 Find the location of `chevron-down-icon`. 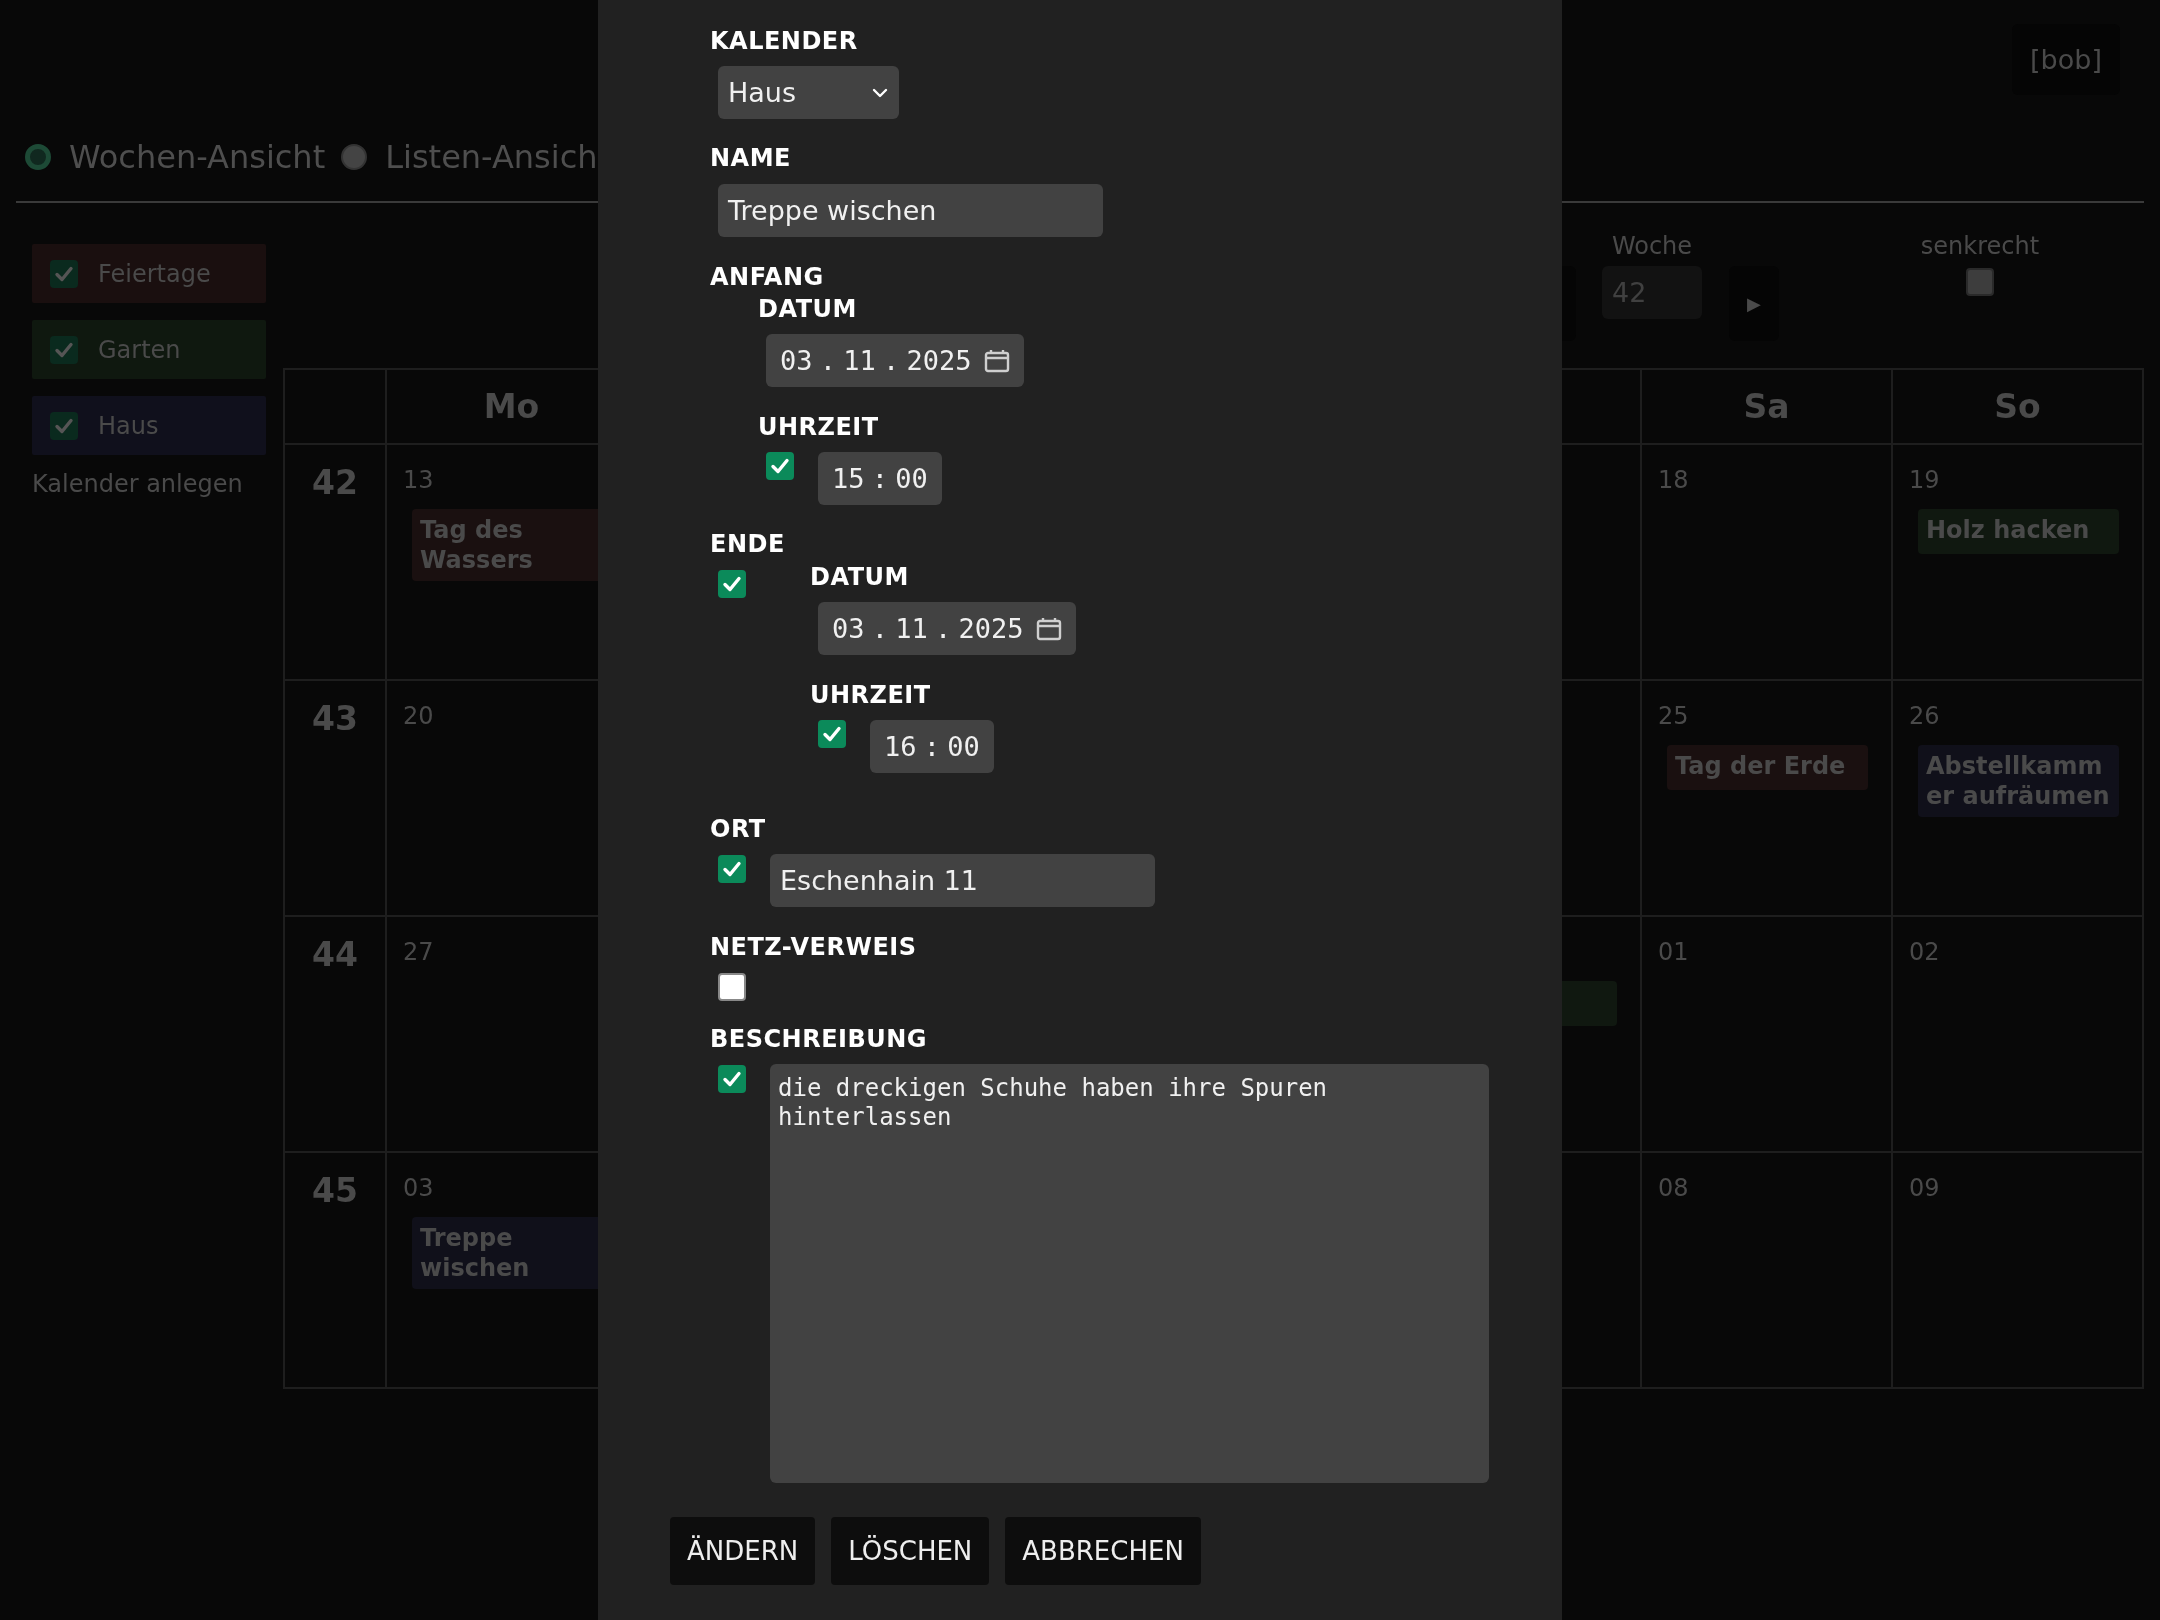

chevron-down-icon is located at coordinates (880, 92).